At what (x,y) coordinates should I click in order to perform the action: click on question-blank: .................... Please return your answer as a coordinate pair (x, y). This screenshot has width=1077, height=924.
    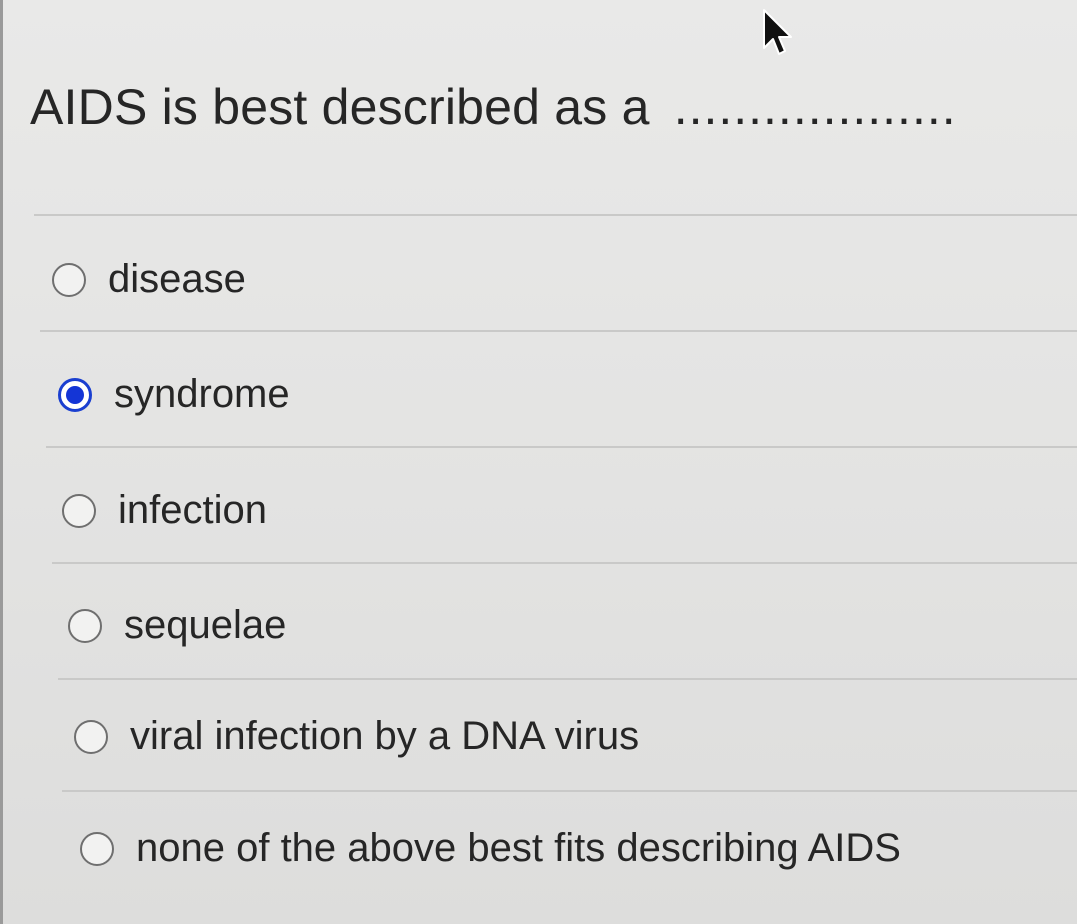
    Looking at the image, I should click on (815, 107).